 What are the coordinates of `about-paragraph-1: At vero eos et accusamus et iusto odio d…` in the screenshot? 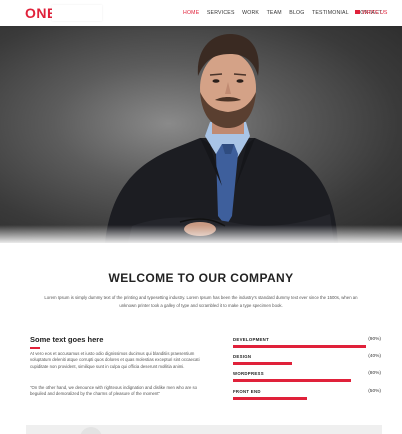 It's located at (115, 360).